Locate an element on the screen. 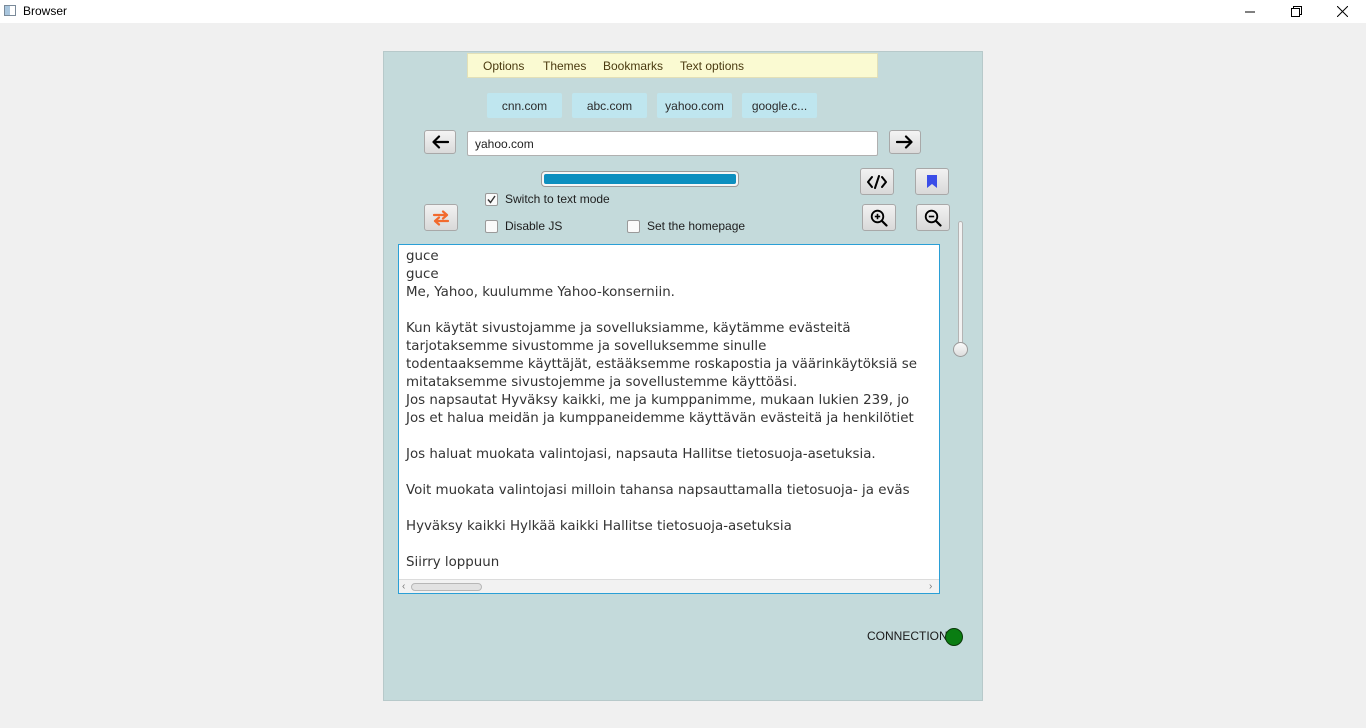 The image size is (1366, 728). zoom-slider-track is located at coordinates (960, 286).